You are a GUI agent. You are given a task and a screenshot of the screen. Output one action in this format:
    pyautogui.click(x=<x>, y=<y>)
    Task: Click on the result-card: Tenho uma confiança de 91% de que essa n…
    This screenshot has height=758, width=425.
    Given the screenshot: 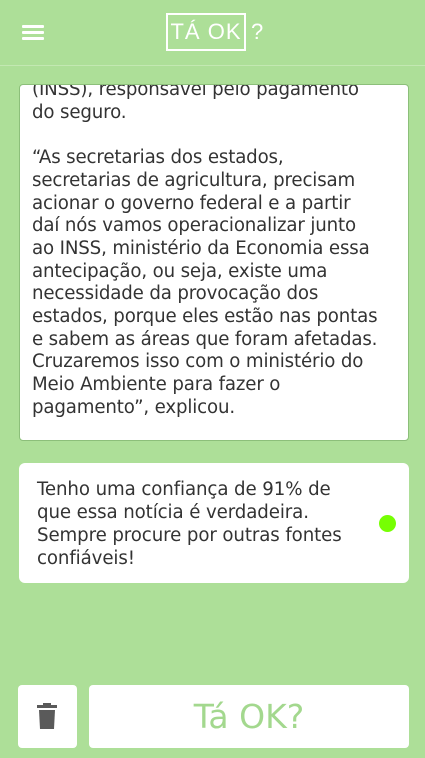 What is the action you would take?
    pyautogui.click(x=214, y=523)
    